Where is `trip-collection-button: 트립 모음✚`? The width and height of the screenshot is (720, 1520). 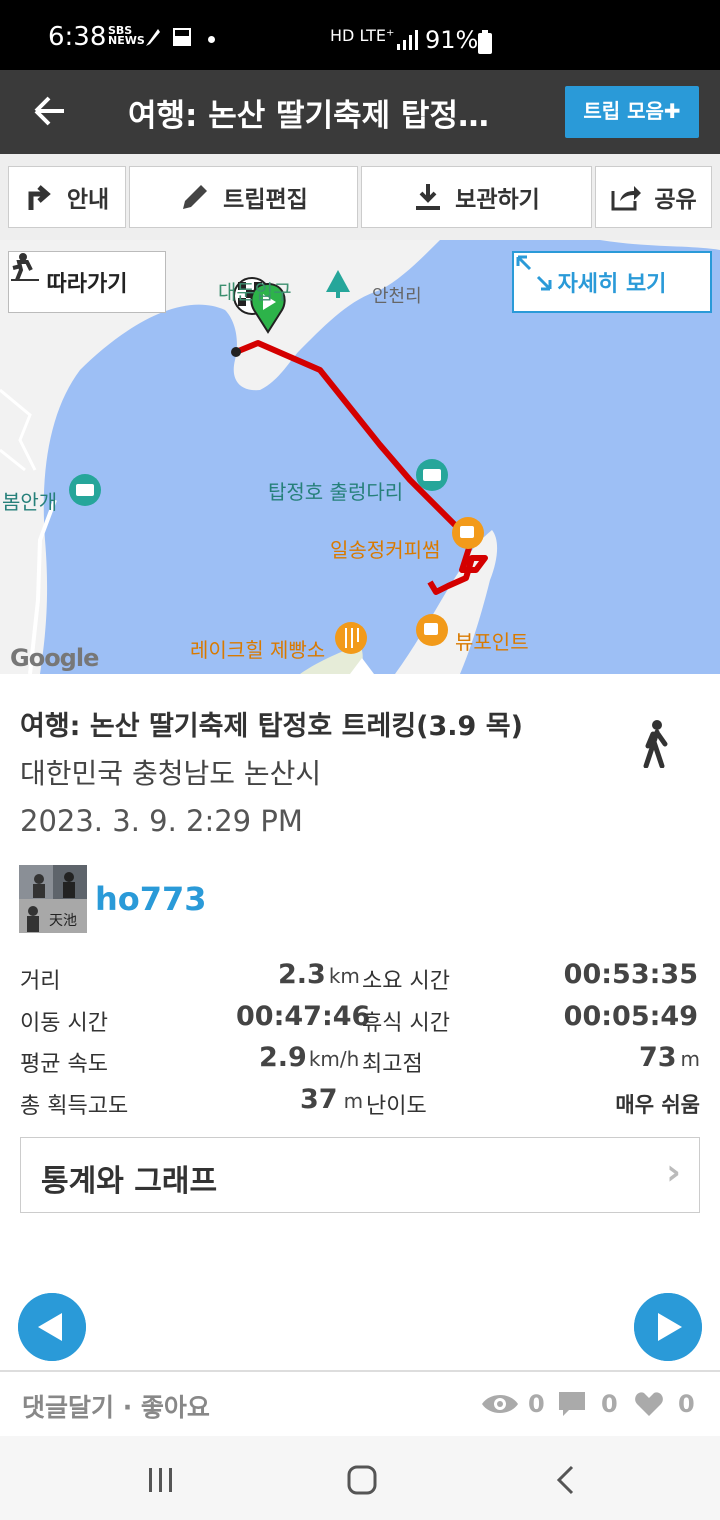 trip-collection-button: 트립 모음✚ is located at coordinates (632, 112).